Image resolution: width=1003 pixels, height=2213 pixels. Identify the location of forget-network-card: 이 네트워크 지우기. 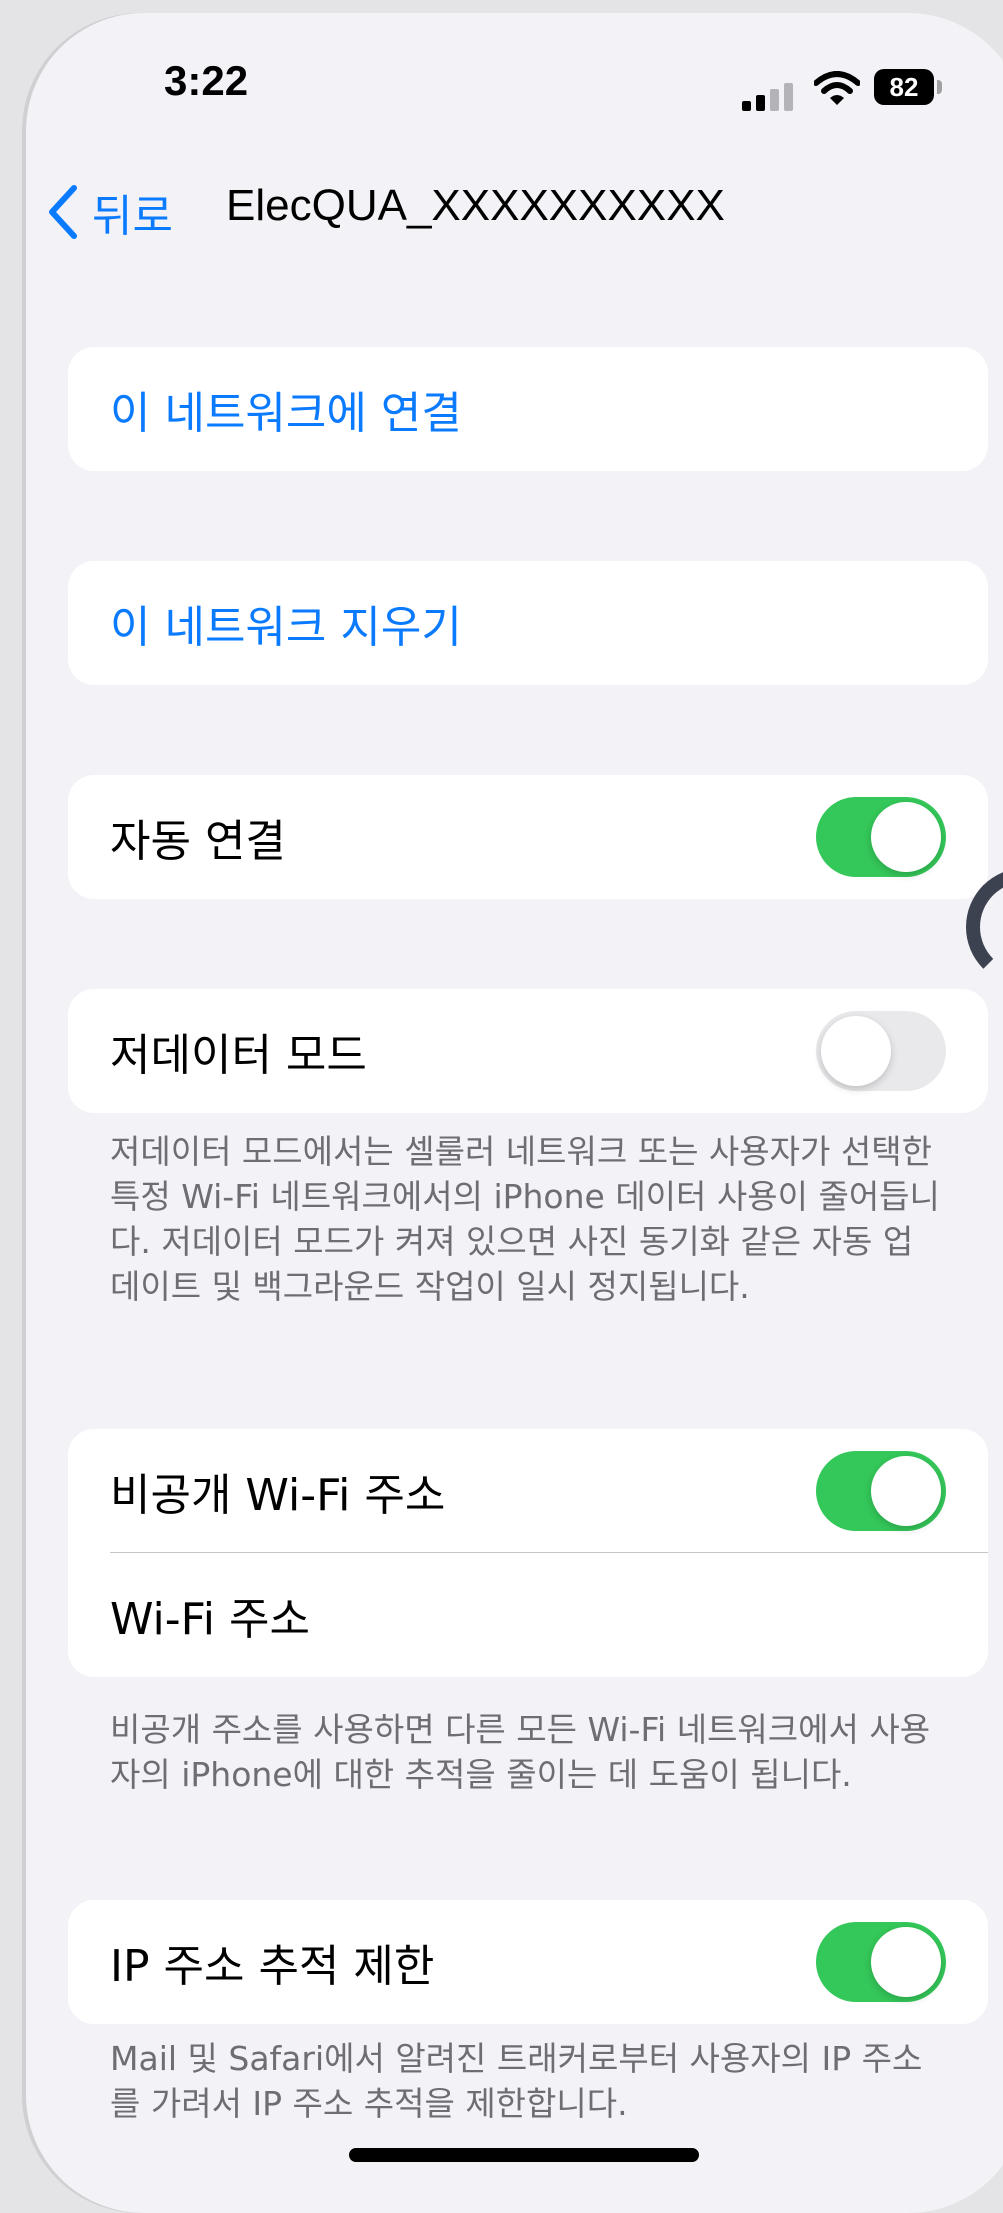
(528, 623).